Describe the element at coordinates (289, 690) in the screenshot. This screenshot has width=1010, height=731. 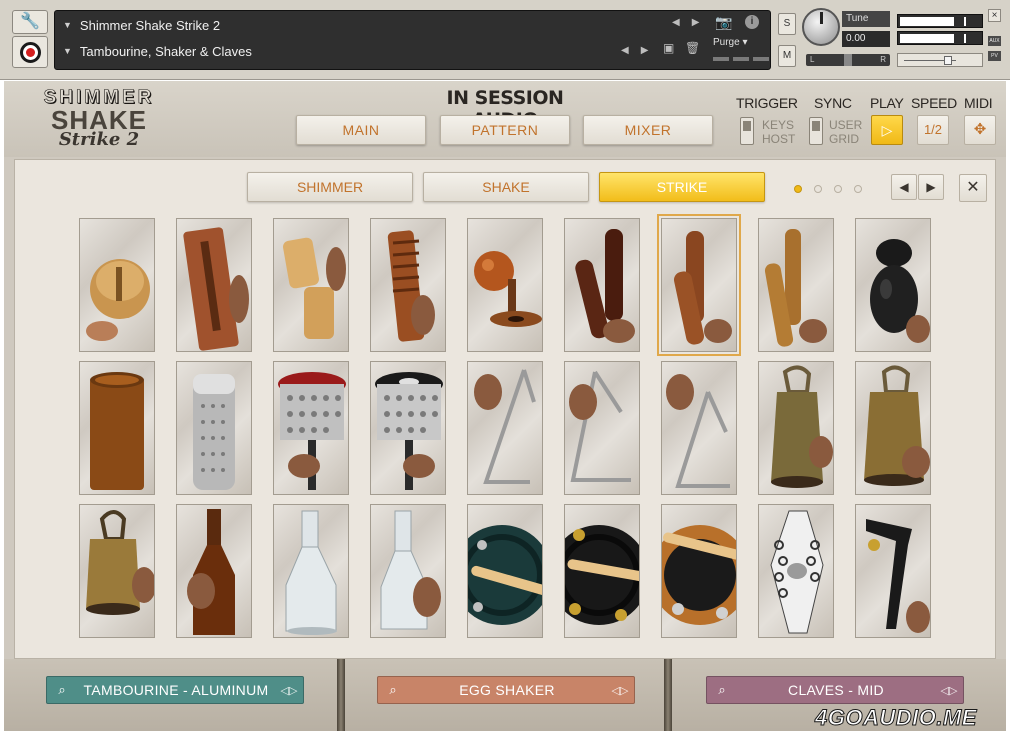
I see `slot-1-arrows: ◁▷` at that location.